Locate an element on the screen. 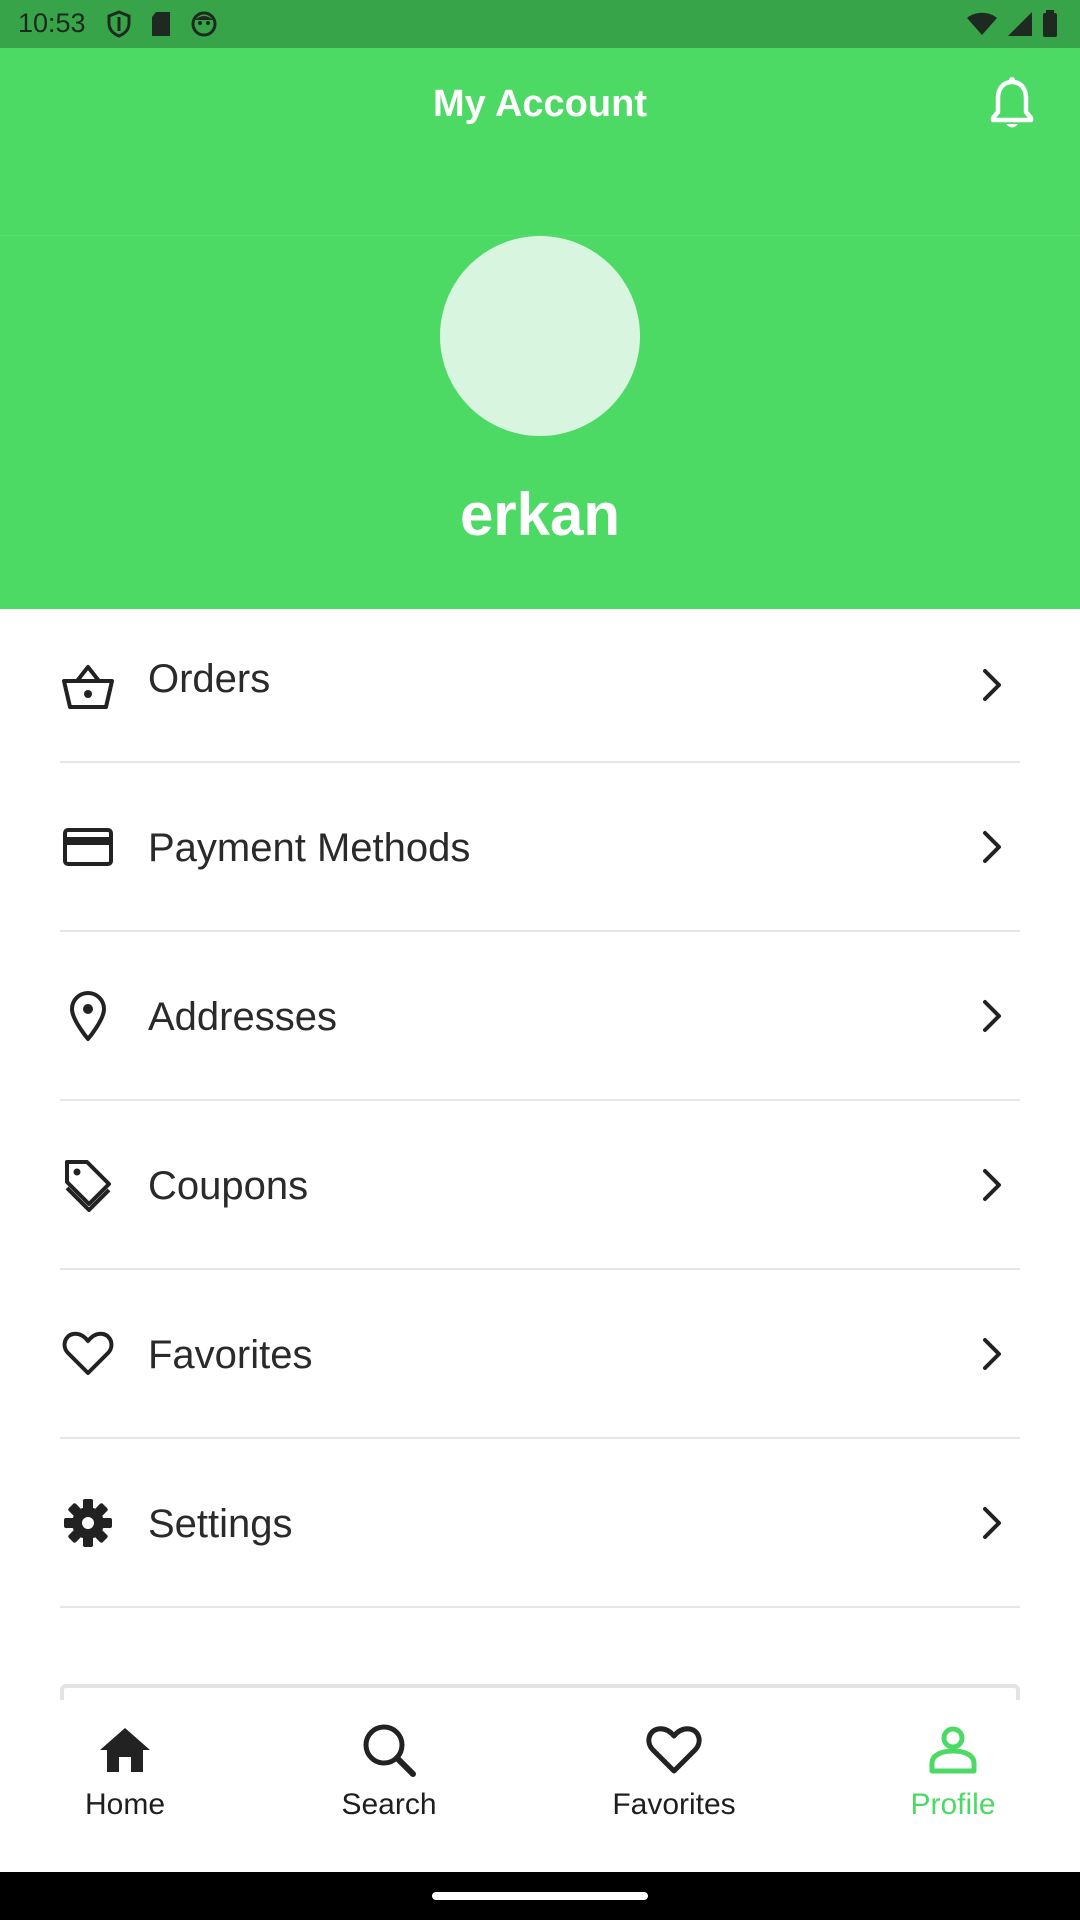 Image resolution: width=1080 pixels, height=1920 pixels. menu-item-addresses: Addresses is located at coordinates (540, 1016).